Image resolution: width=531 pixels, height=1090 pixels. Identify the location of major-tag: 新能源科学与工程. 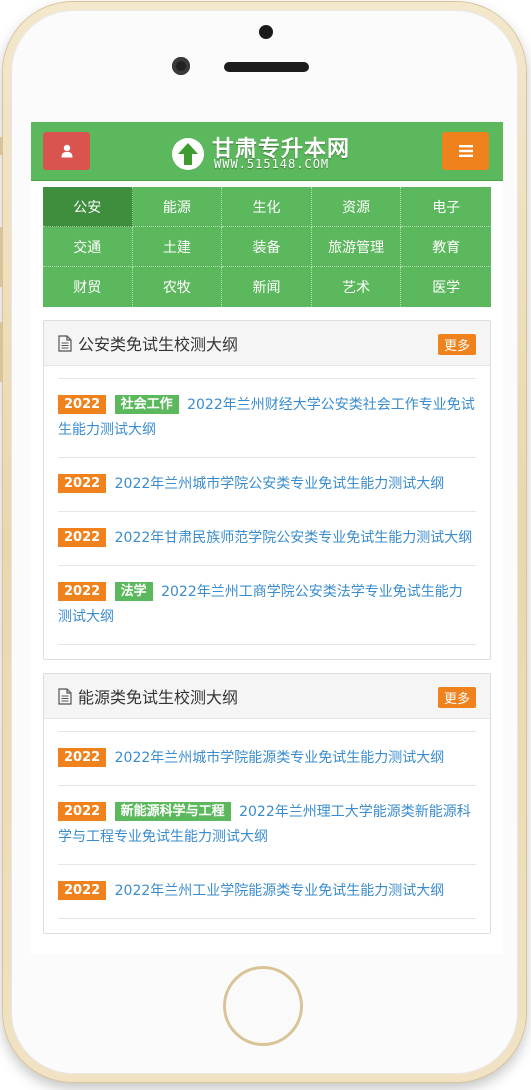
(172, 811).